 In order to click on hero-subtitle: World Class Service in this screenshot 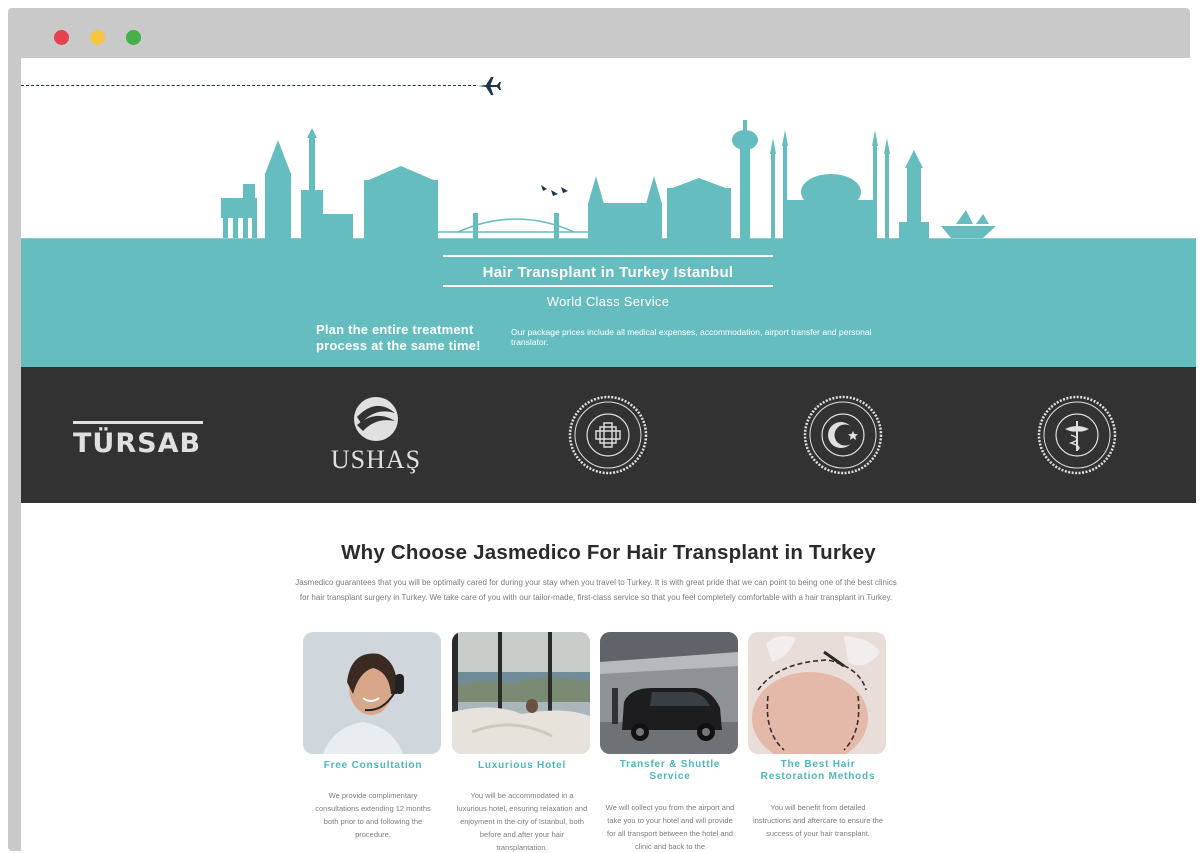, I will do `click(608, 301)`.